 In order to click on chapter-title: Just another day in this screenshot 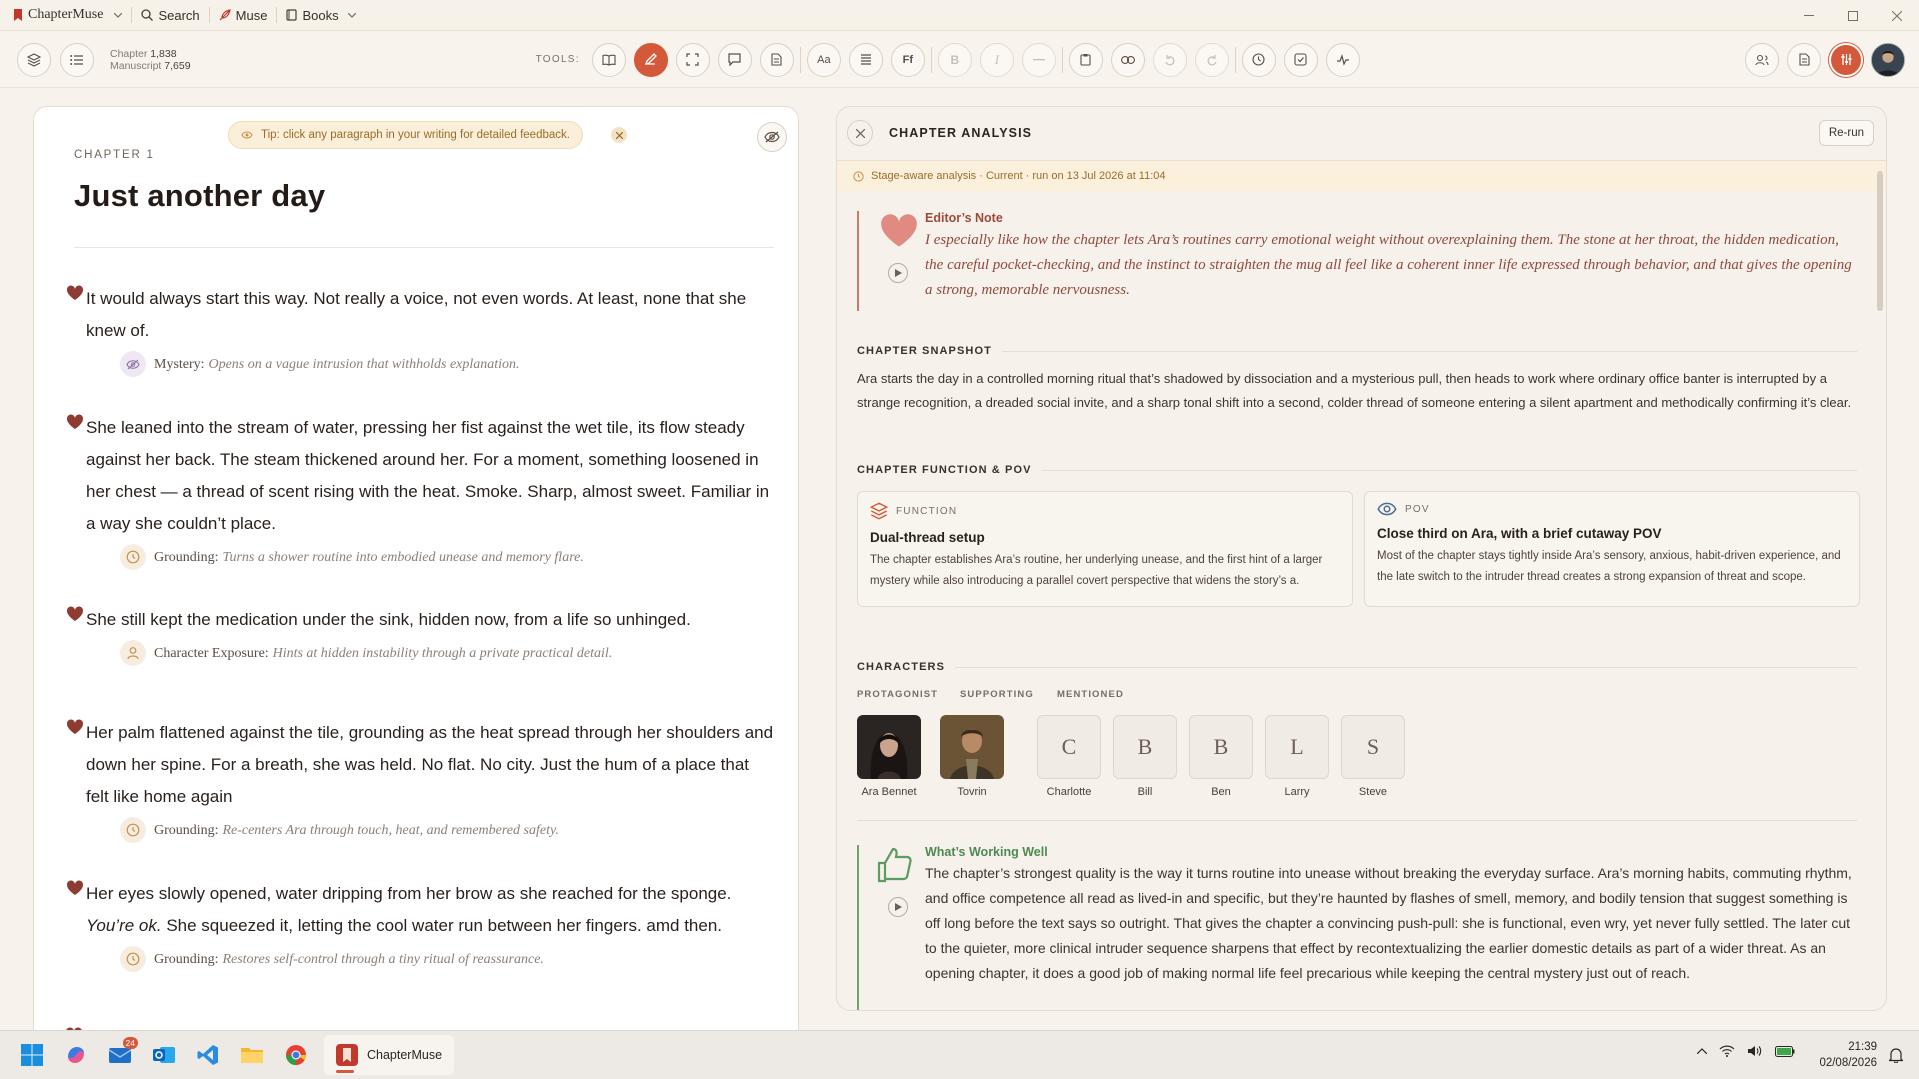, I will do `click(199, 196)`.